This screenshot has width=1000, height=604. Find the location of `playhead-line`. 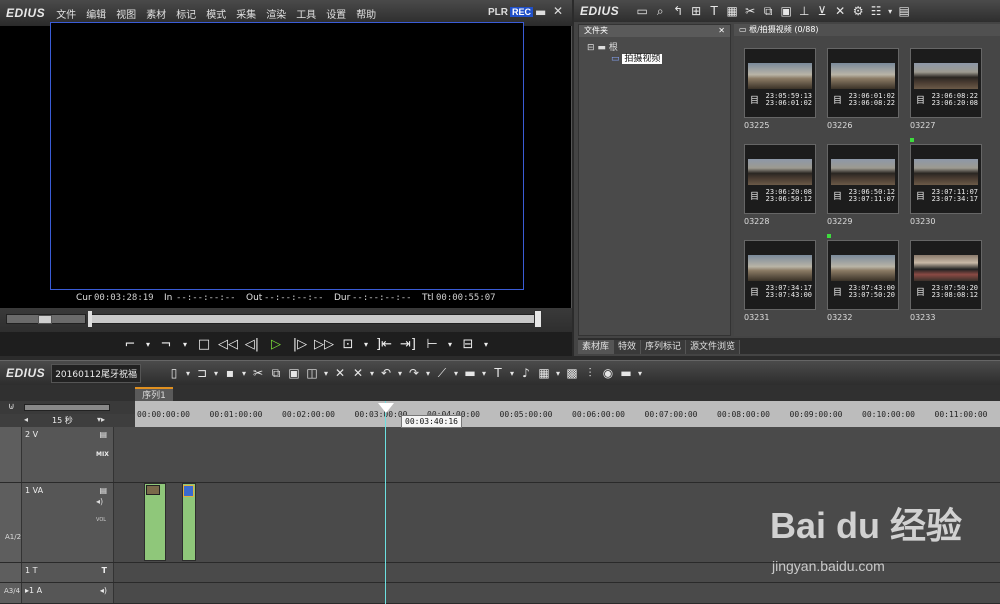

playhead-line is located at coordinates (385, 502).